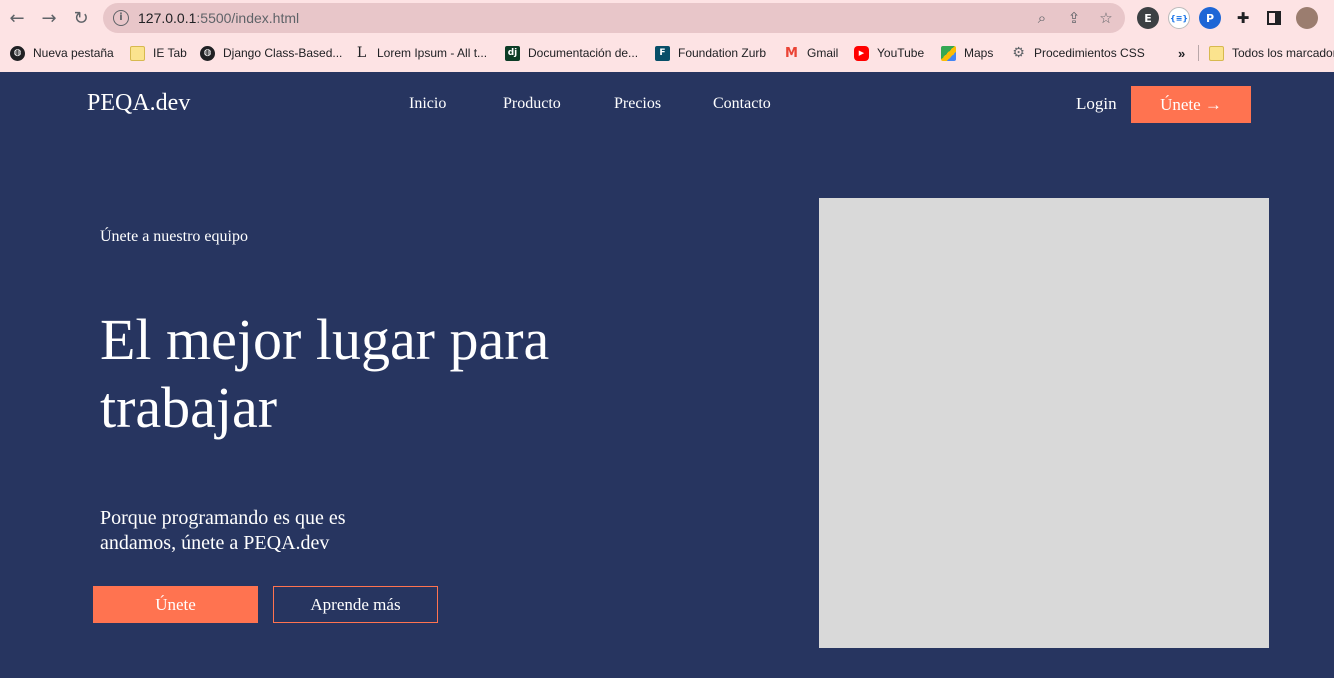 This screenshot has width=1334, height=678. Describe the element at coordinates (81, 18) in the screenshot. I see `reload-icon: ↻` at that location.